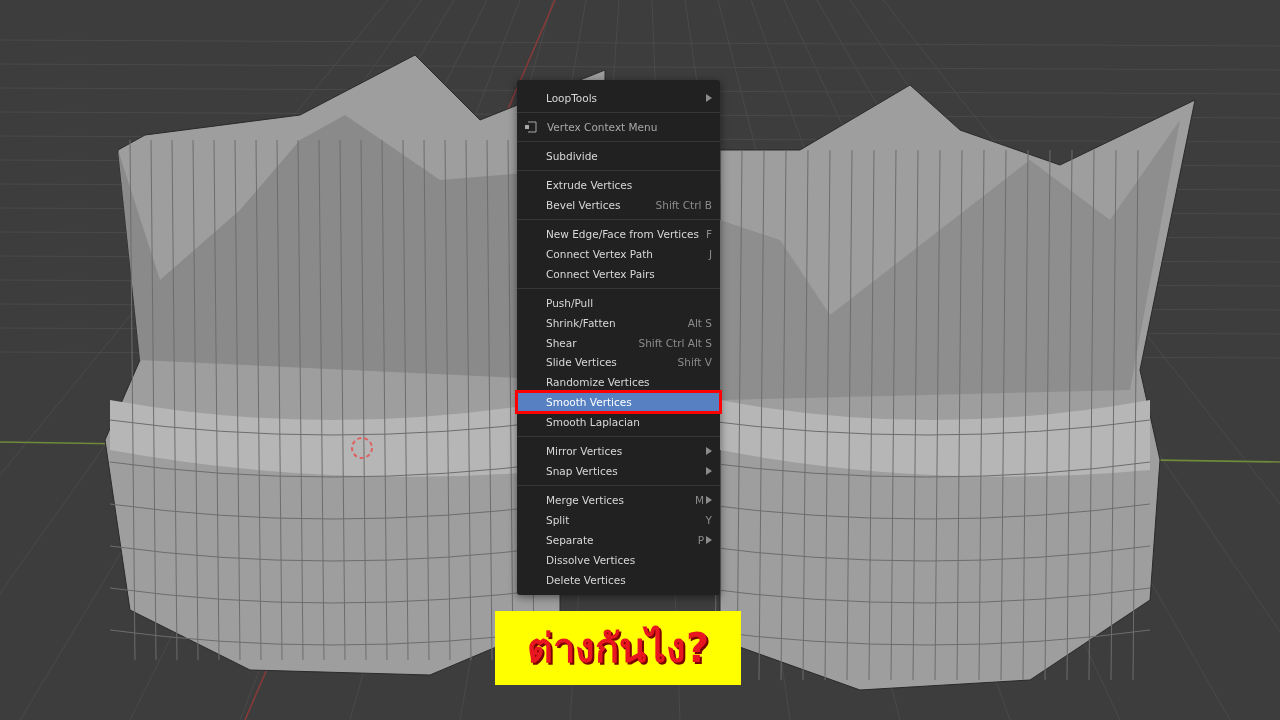  Describe the element at coordinates (618, 402) in the screenshot. I see `menu-item: Smooth Vertices` at that location.